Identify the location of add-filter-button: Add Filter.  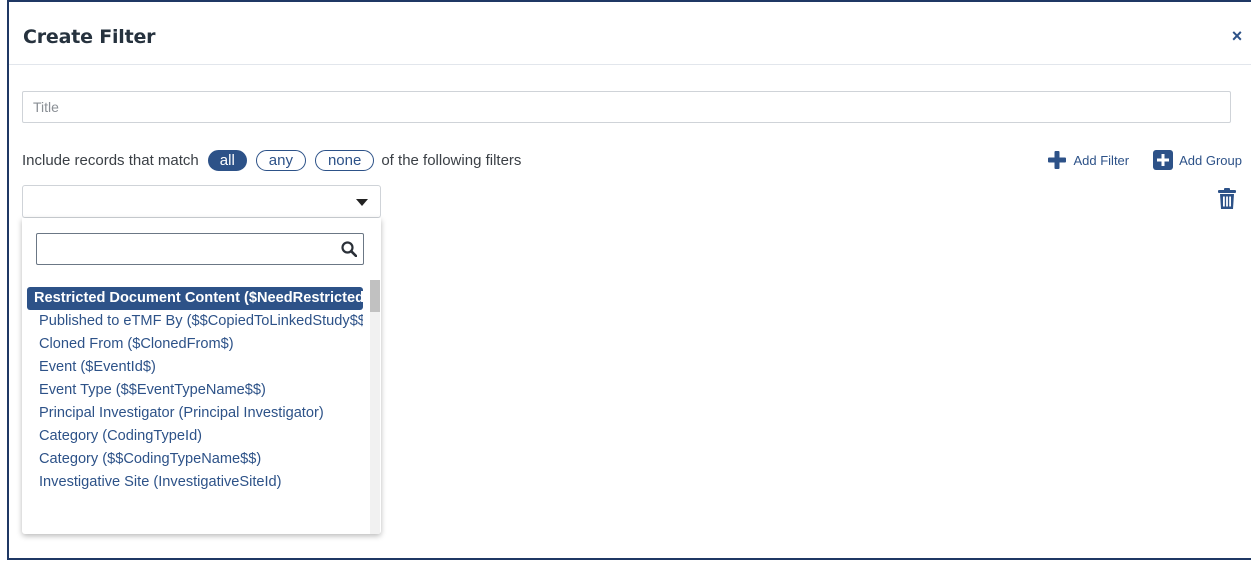
(1088, 160).